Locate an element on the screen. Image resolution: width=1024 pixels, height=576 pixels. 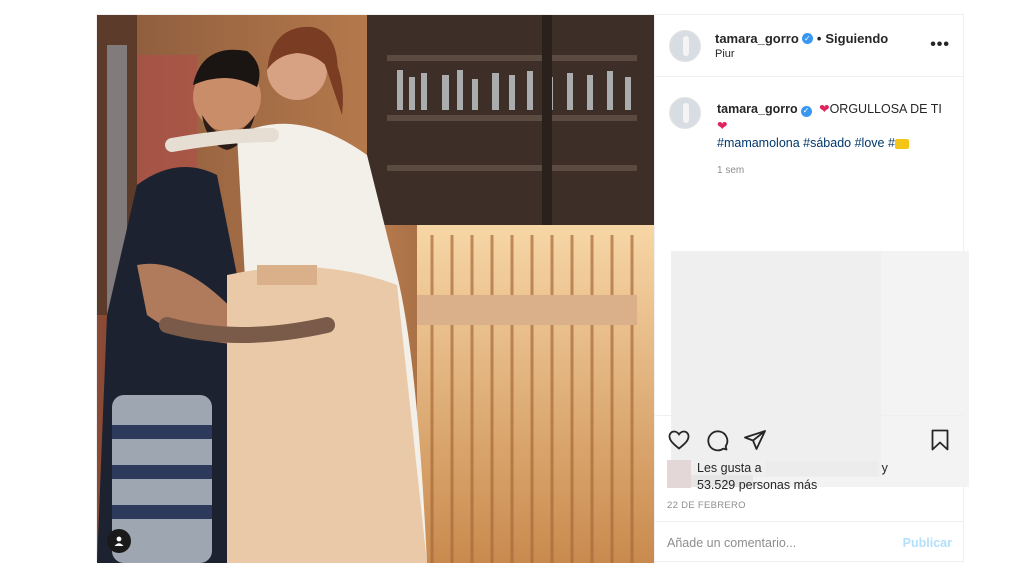
comment-input is located at coordinates (767, 542).